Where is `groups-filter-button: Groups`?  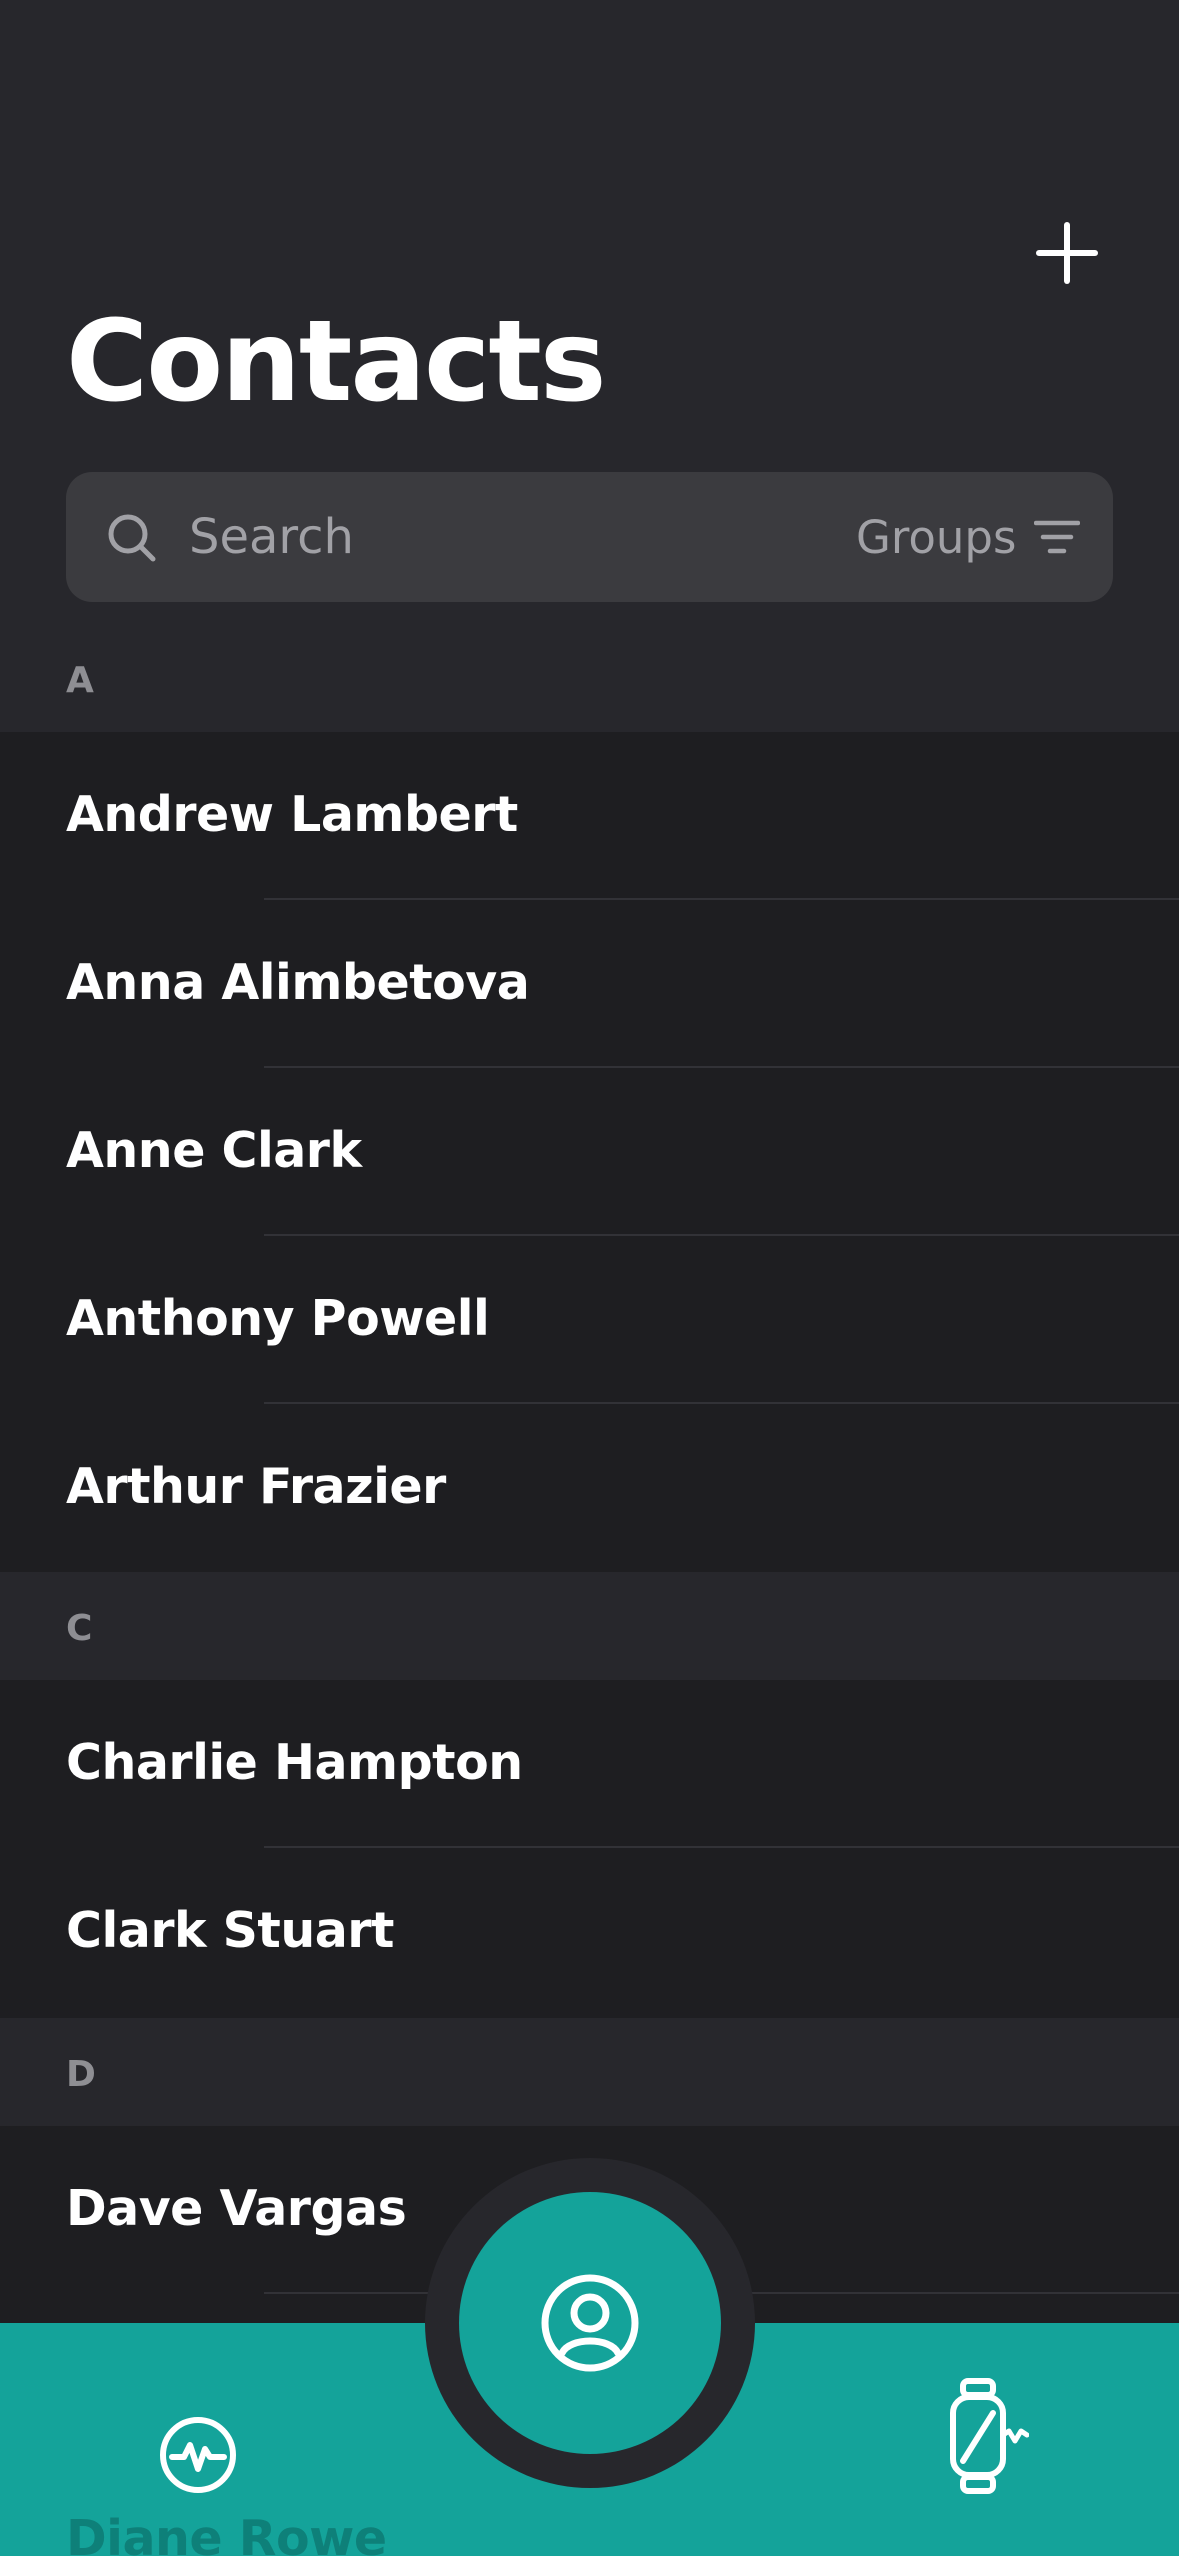
groups-filter-button: Groups is located at coordinates (981, 537).